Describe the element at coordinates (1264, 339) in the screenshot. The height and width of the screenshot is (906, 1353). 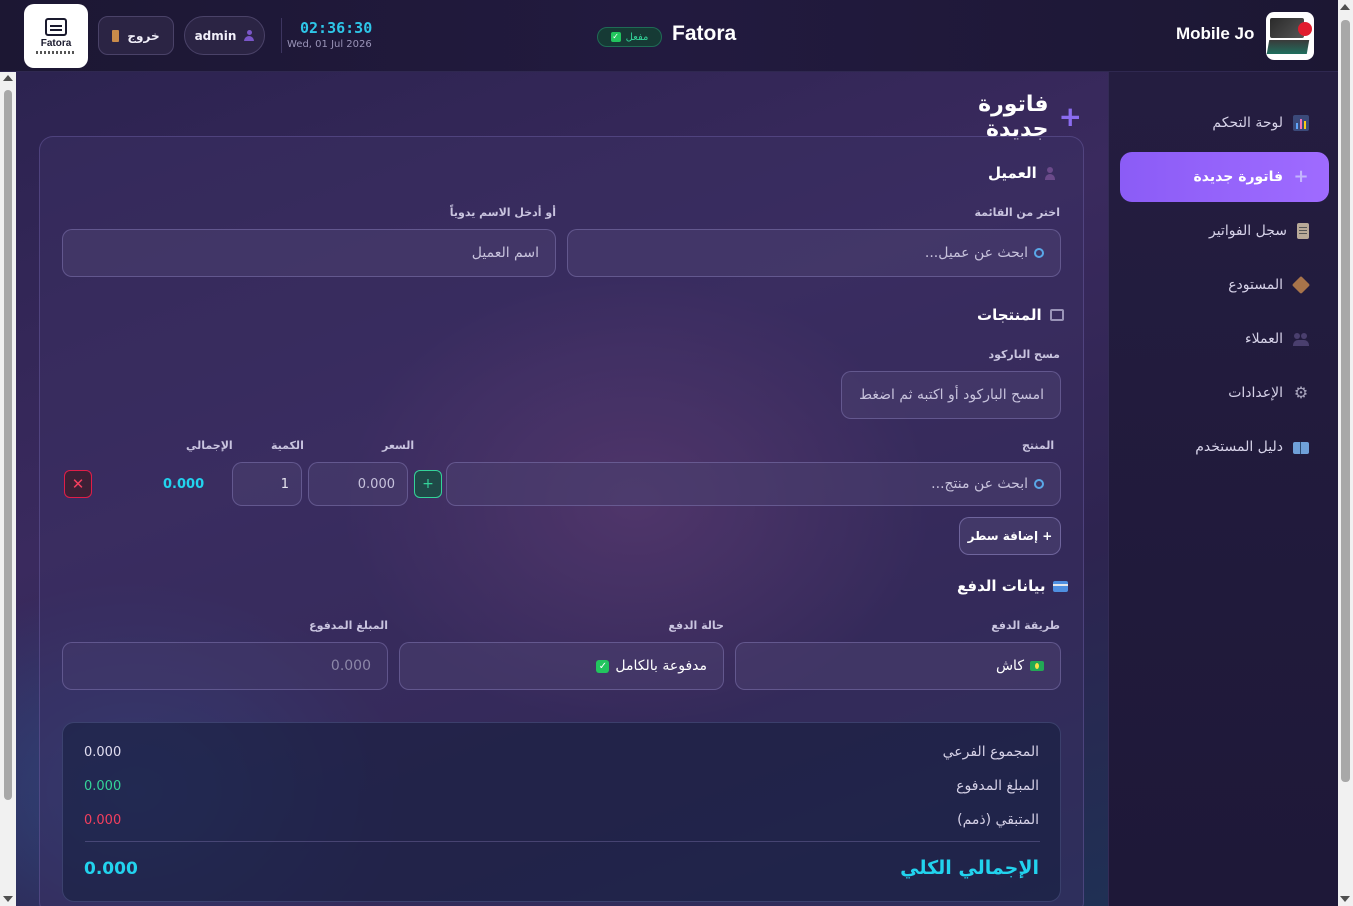
I see `sidebar-item-label: العملاء` at that location.